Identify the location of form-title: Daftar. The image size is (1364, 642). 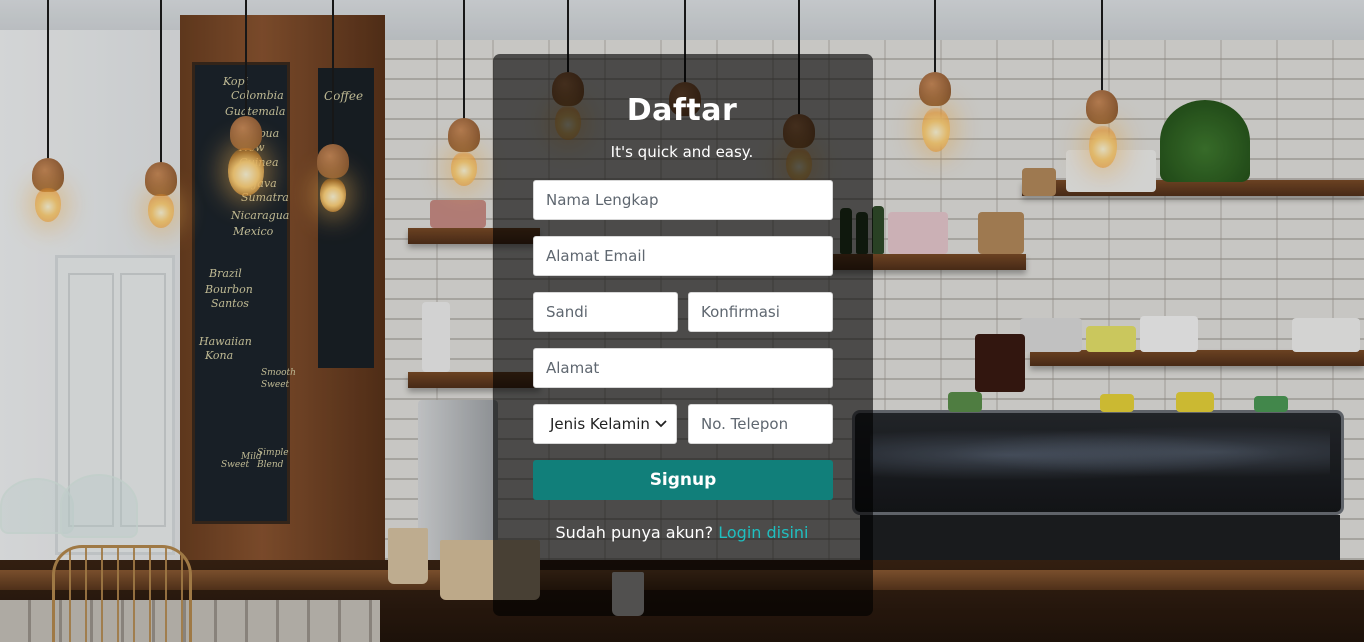
(682, 110).